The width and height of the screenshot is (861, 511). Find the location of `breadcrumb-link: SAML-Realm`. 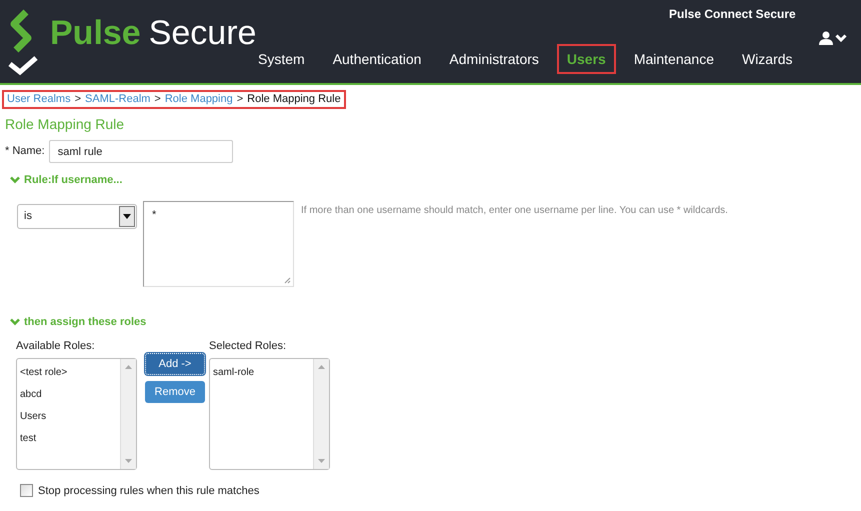

breadcrumb-link: SAML-Realm is located at coordinates (117, 99).